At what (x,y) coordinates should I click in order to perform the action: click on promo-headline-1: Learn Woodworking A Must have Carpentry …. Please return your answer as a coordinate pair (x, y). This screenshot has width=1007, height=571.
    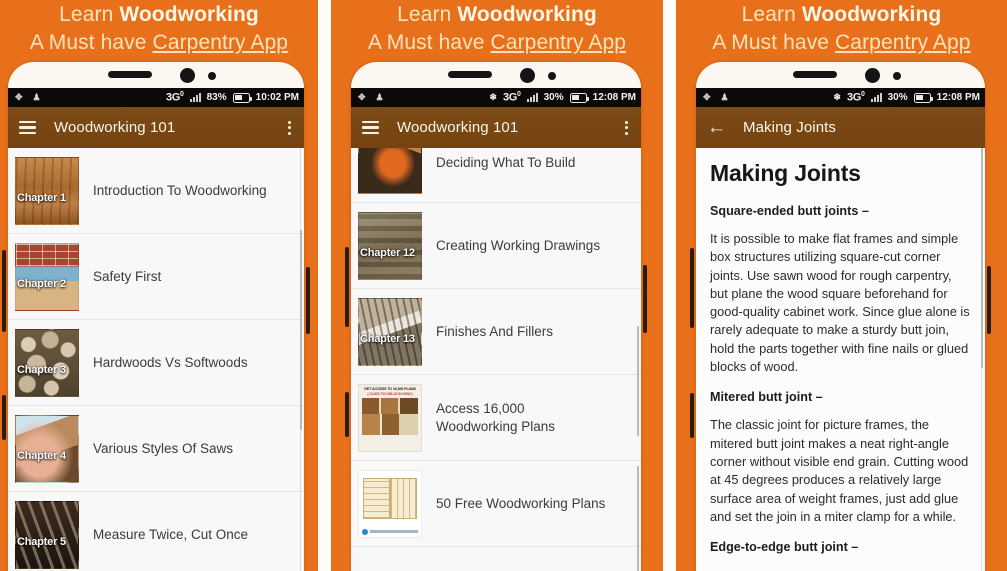
    Looking at the image, I should click on (159, 29).